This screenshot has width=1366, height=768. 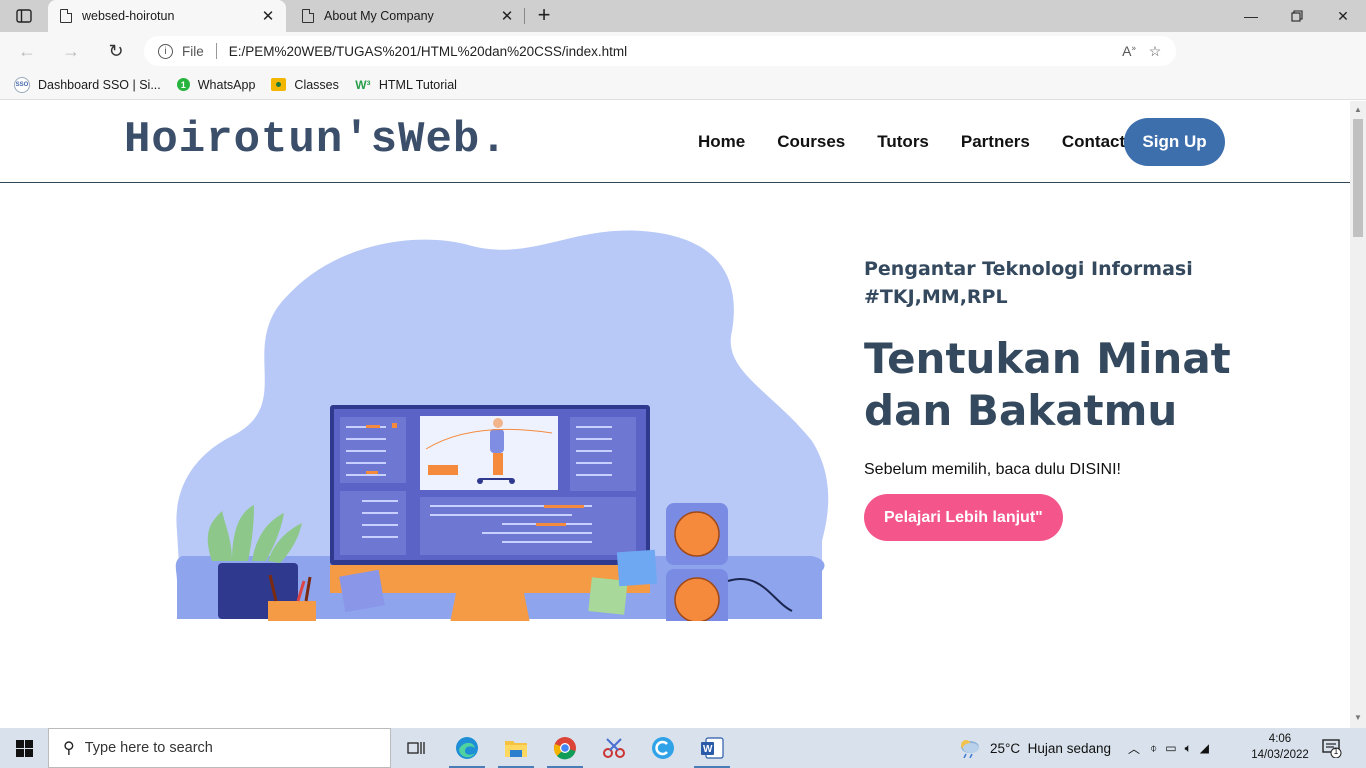 I want to click on taskbar-cortana-app, so click(x=663, y=748).